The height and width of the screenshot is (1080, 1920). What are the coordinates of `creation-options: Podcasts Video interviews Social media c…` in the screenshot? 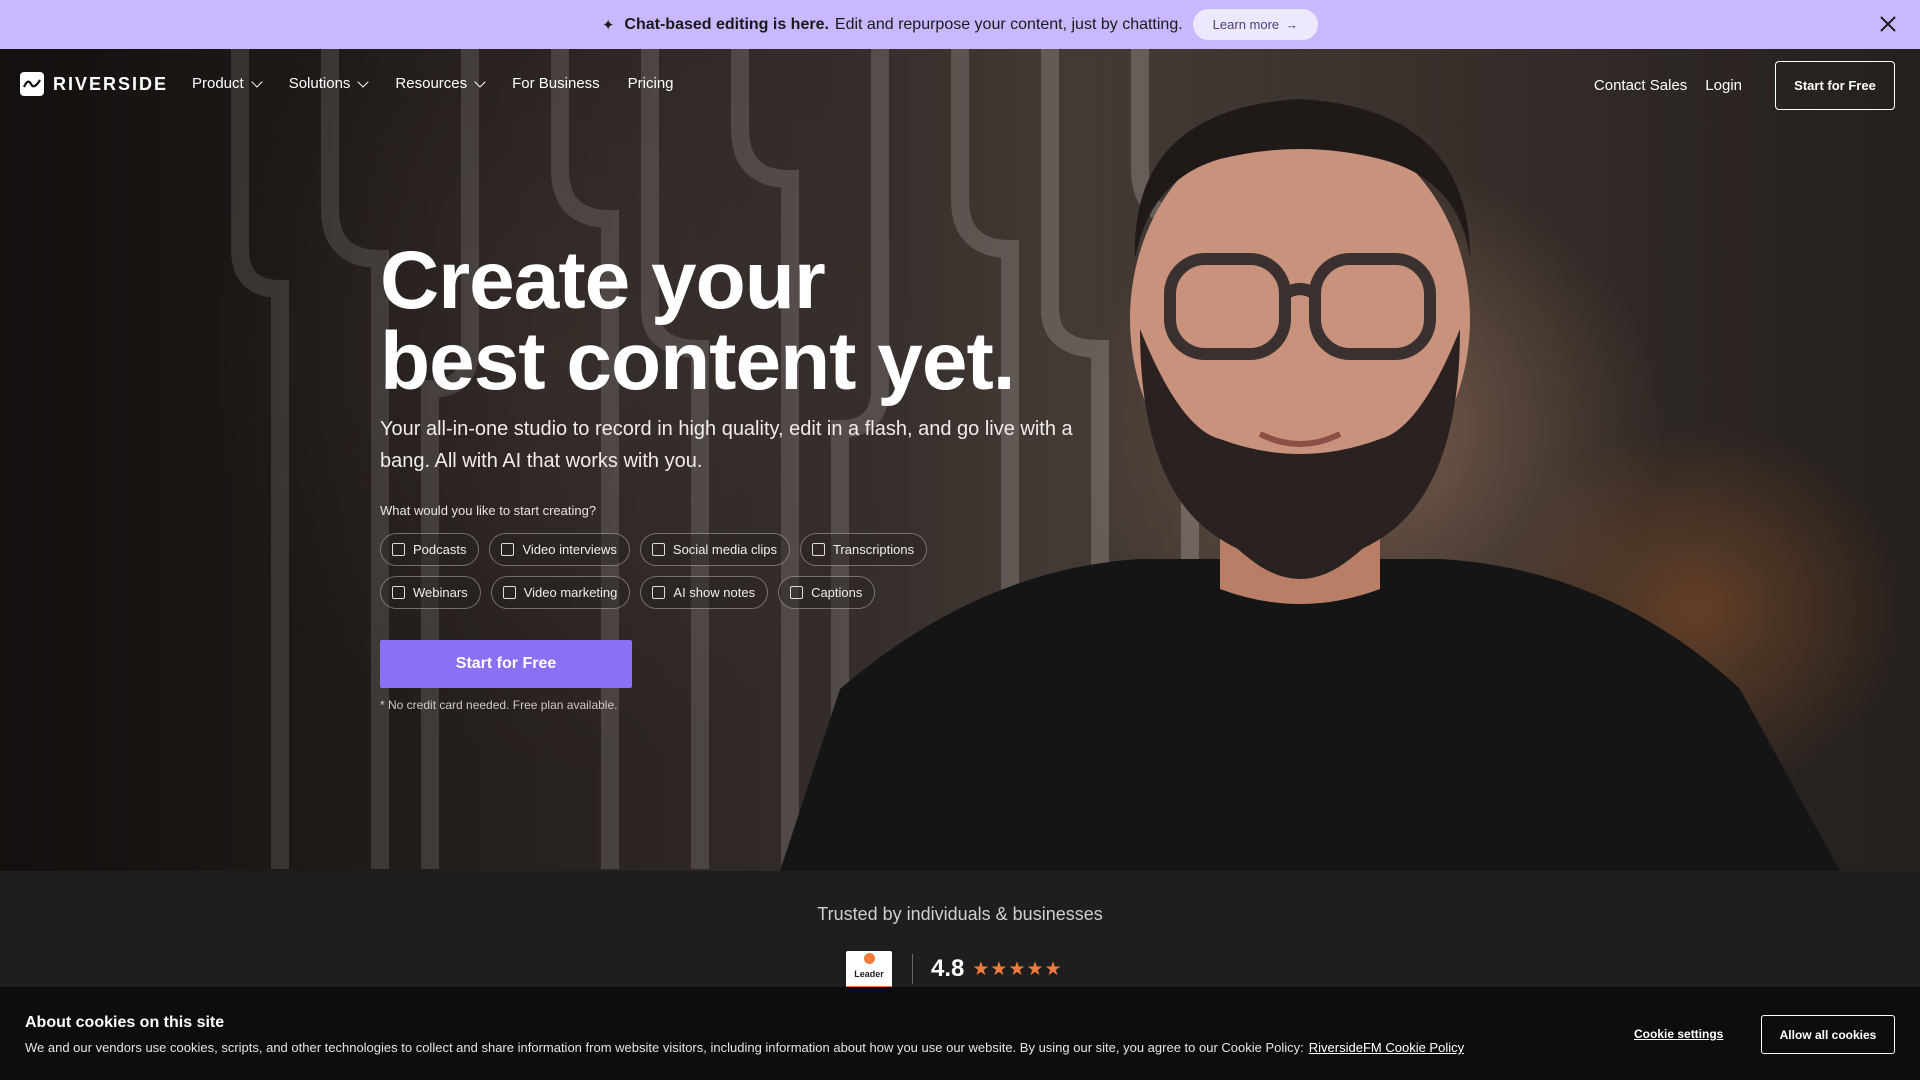 It's located at (690, 576).